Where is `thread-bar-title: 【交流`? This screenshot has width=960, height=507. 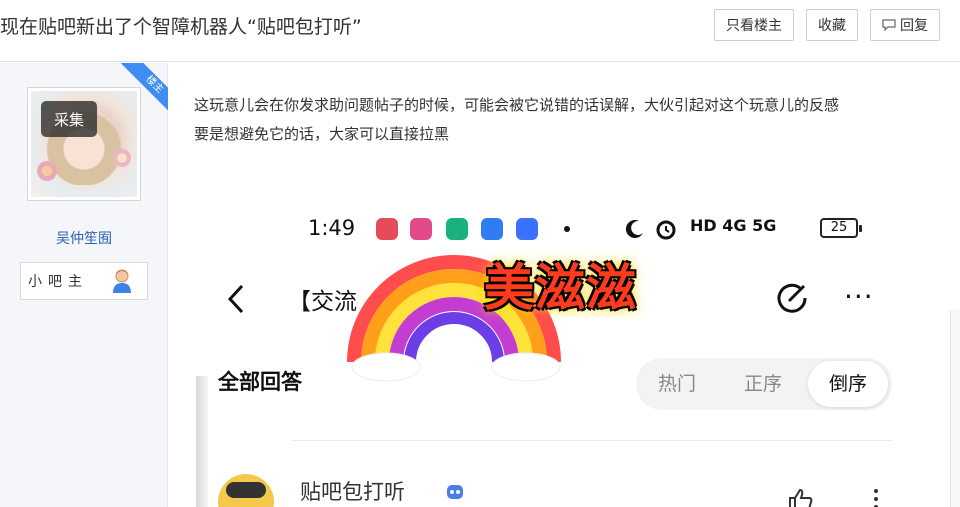
thread-bar-title: 【交流 is located at coordinates (322, 302).